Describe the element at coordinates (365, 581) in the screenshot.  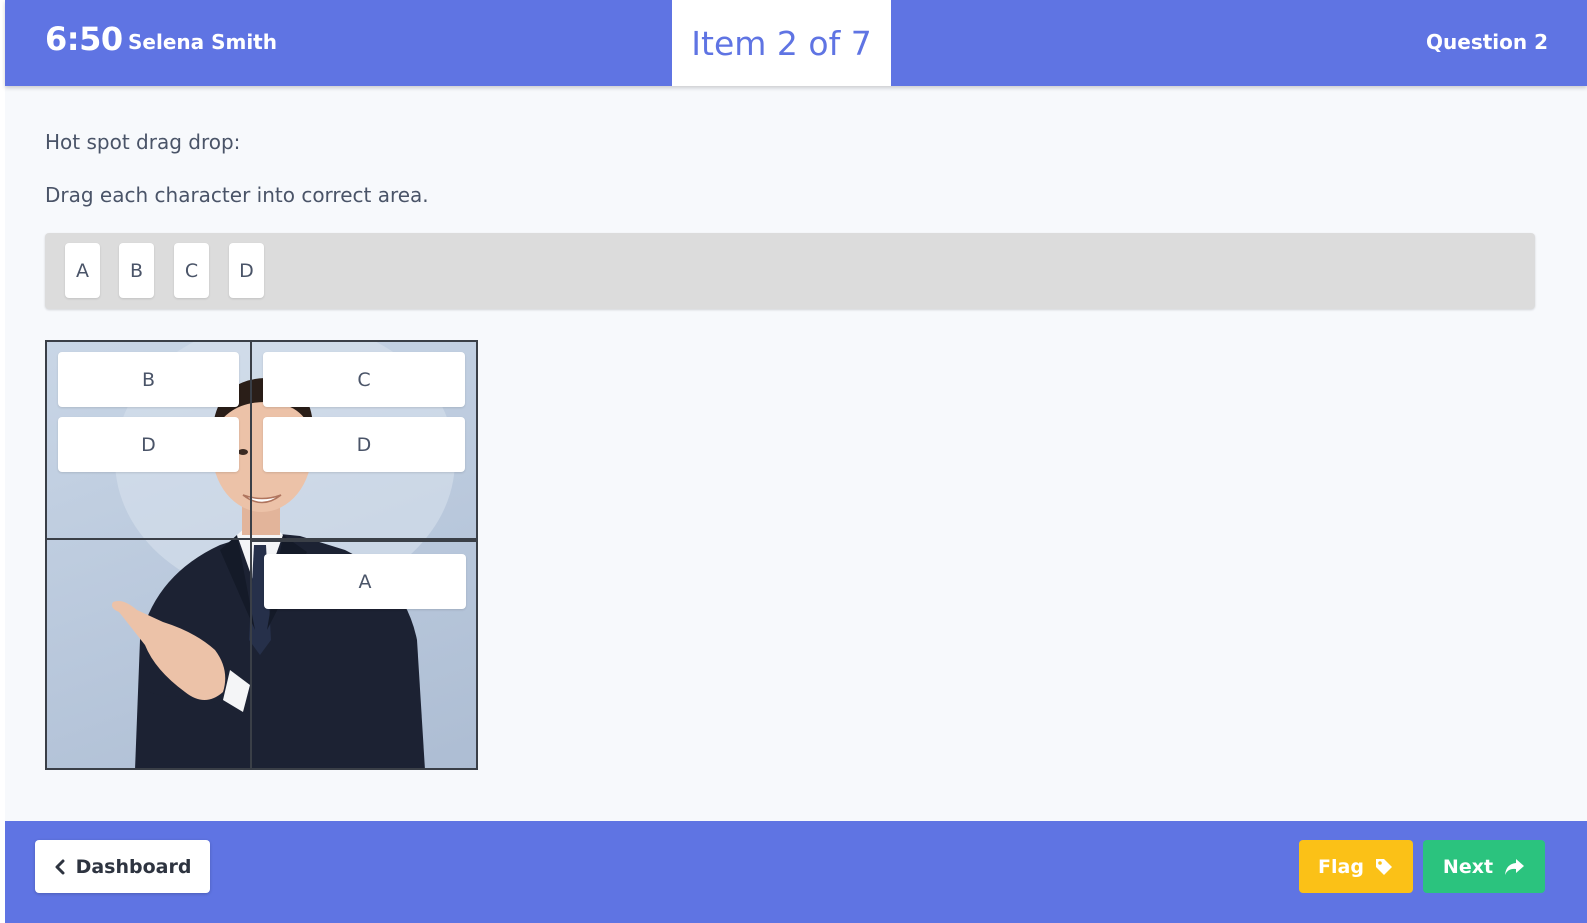
I see `placed-chip-a: A` at that location.